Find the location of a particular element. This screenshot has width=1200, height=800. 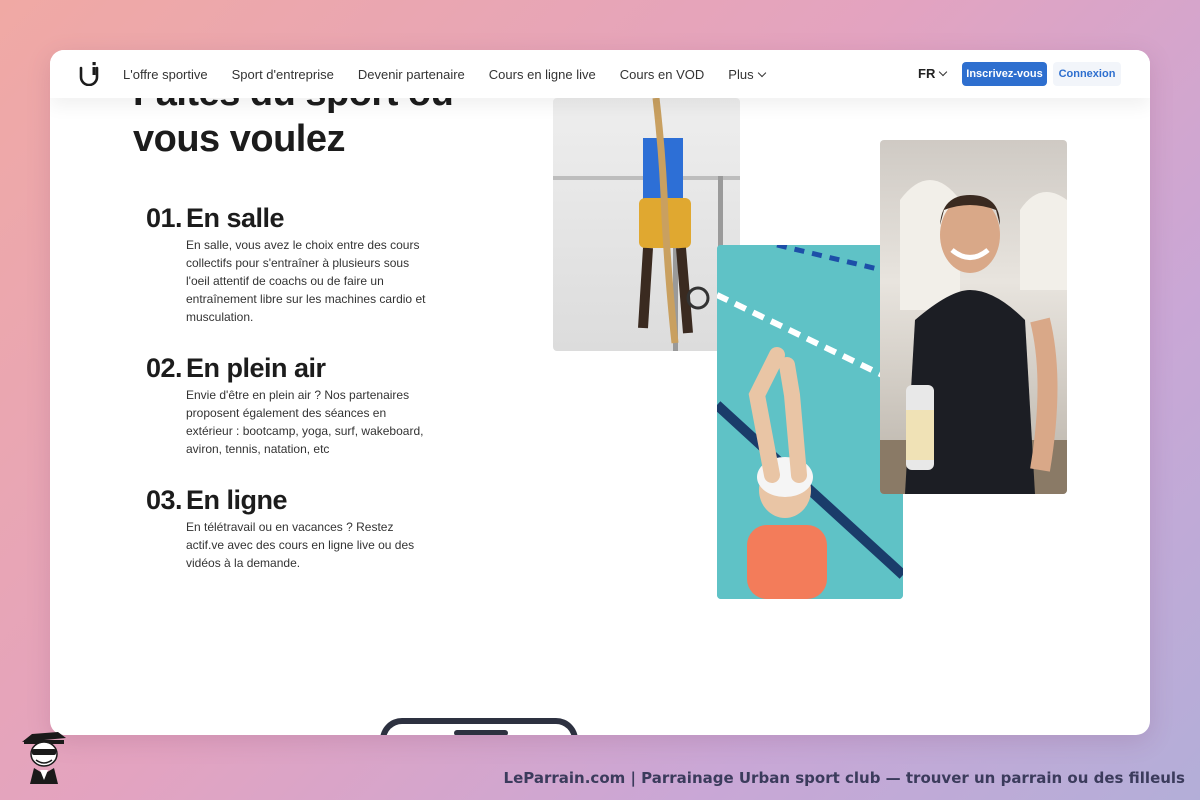

nav-link-cours-live: Cours en ligne live is located at coordinates (542, 74).